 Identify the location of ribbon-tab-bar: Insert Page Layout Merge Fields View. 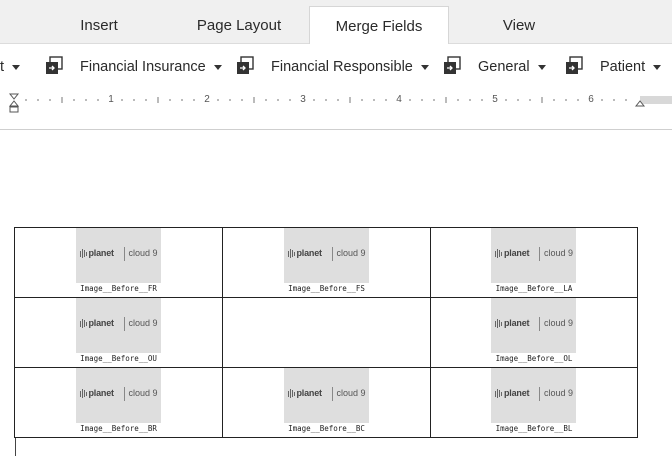
(336, 22).